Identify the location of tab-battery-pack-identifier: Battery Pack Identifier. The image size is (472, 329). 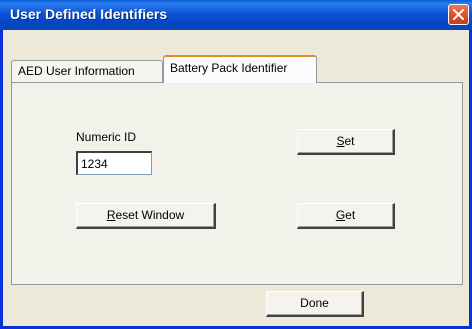
(240, 69).